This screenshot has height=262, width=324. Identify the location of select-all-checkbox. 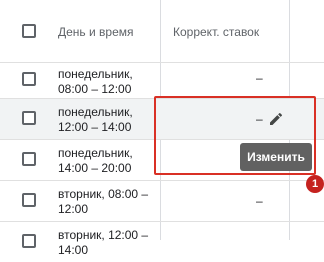
(29, 31).